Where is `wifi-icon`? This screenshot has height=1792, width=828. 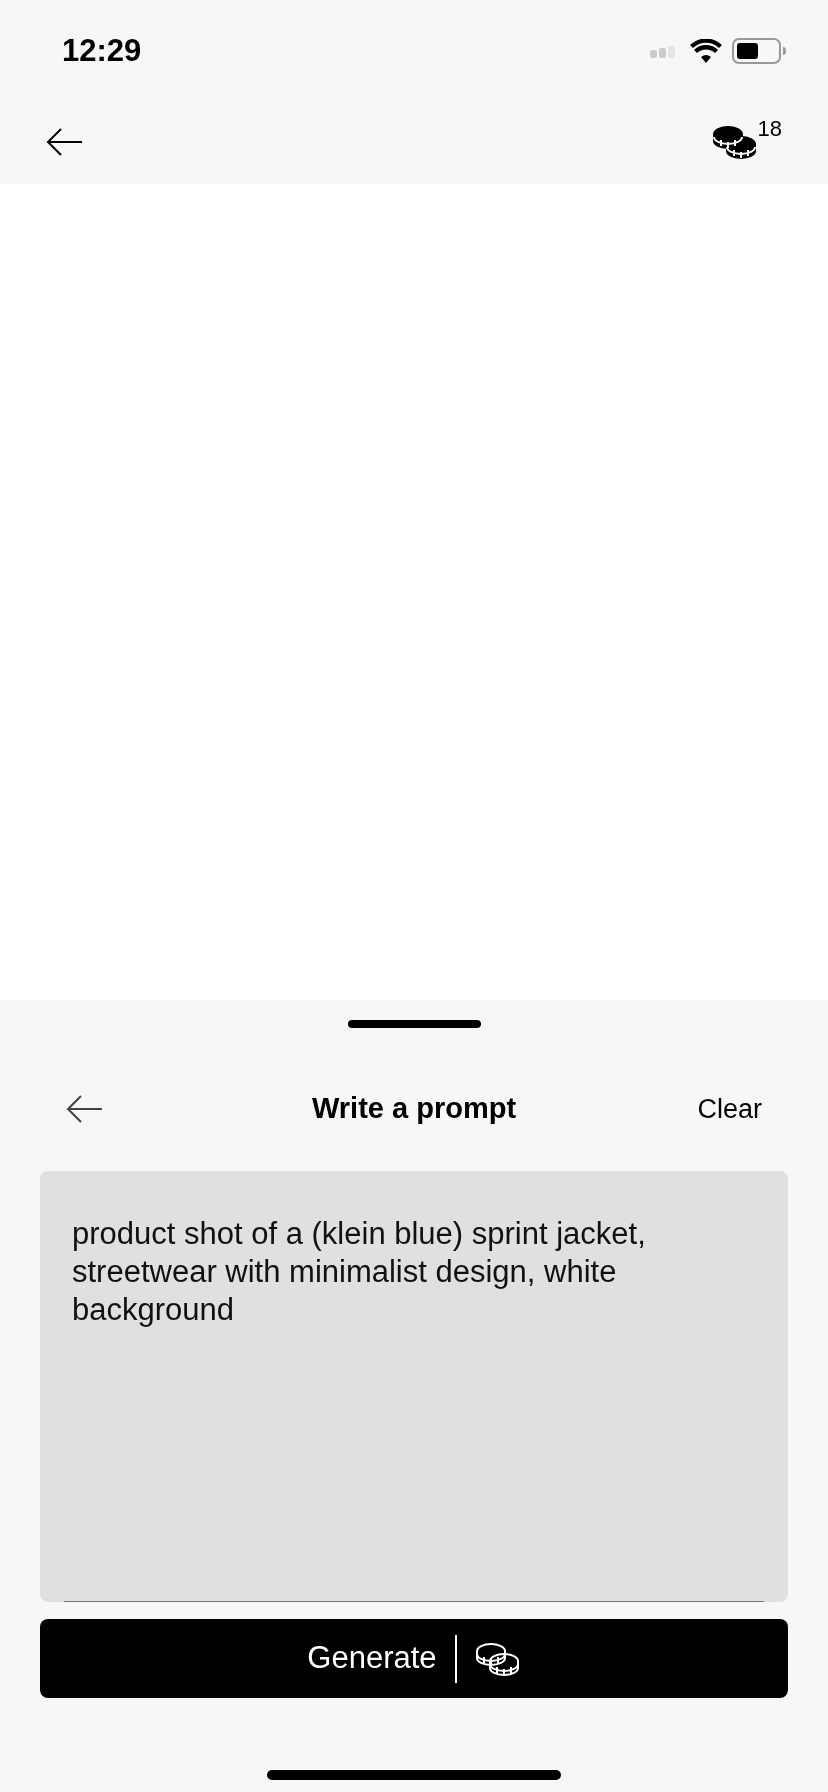 wifi-icon is located at coordinates (706, 51).